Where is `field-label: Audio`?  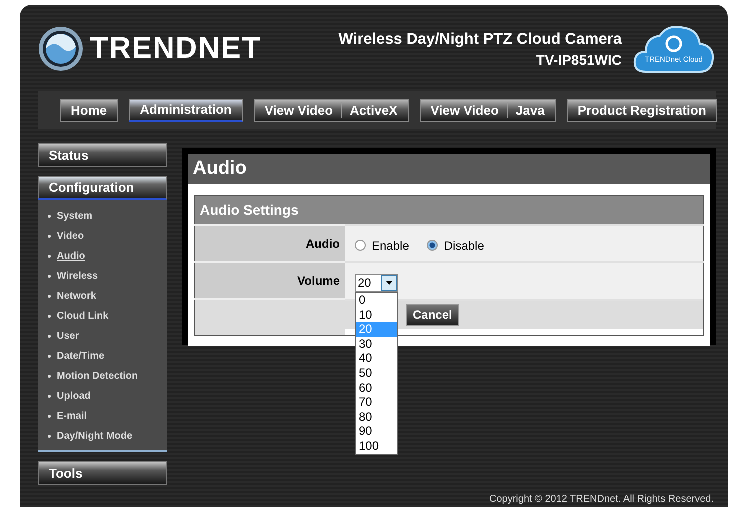
field-label: Audio is located at coordinates (323, 244).